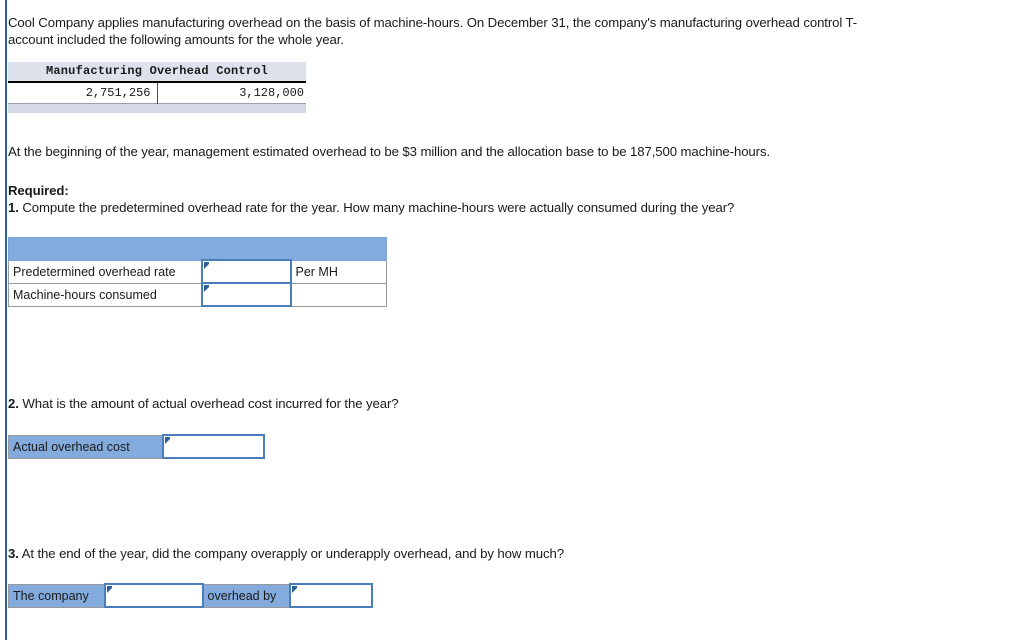 This screenshot has width=1024, height=640. What do you see at coordinates (85, 446) in the screenshot?
I see `actual-overhead-cost-label: Actual overhead cost` at bounding box center [85, 446].